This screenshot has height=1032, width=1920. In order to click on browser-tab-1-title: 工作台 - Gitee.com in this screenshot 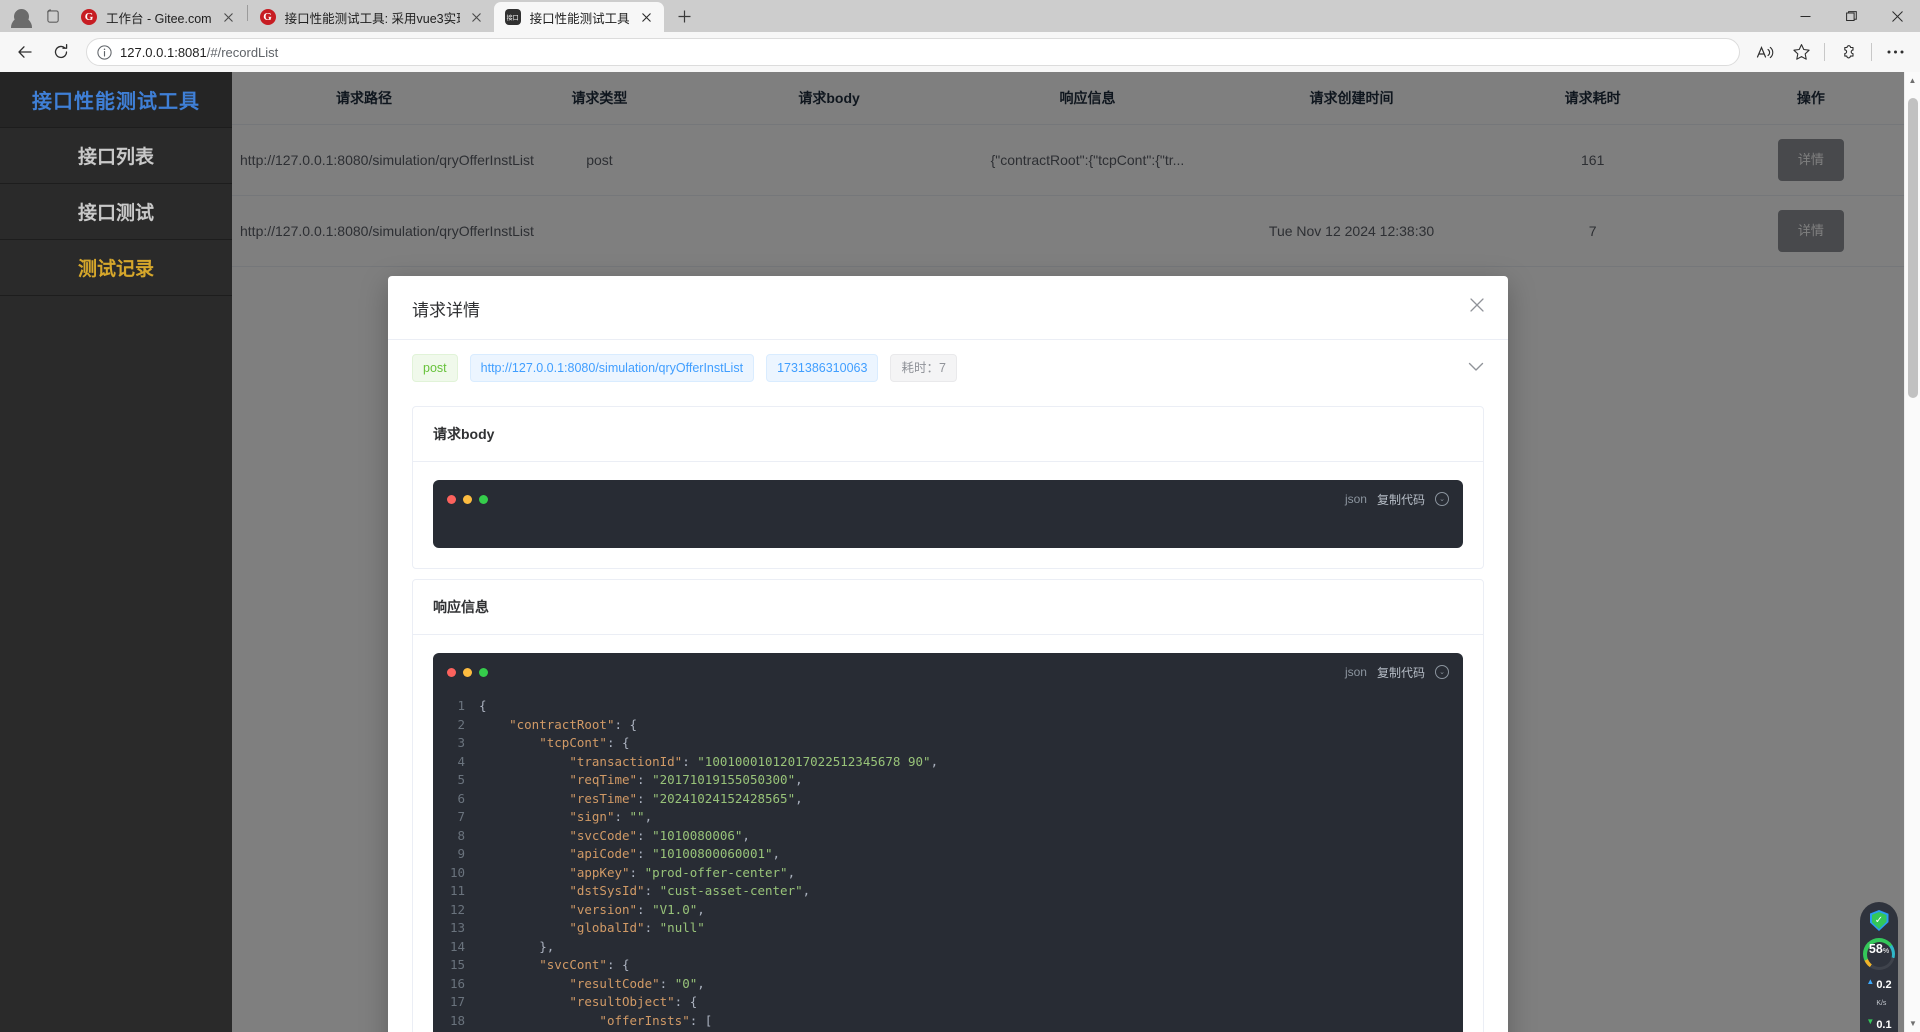, I will do `click(159, 18)`.